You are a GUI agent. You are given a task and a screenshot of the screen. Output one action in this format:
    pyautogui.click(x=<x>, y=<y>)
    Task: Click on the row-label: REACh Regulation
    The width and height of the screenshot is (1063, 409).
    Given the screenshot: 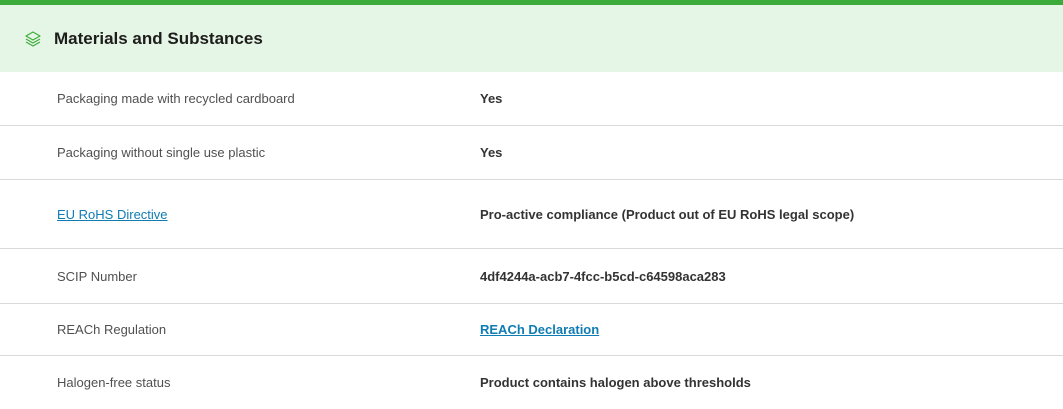 What is the action you would take?
    pyautogui.click(x=112, y=329)
    